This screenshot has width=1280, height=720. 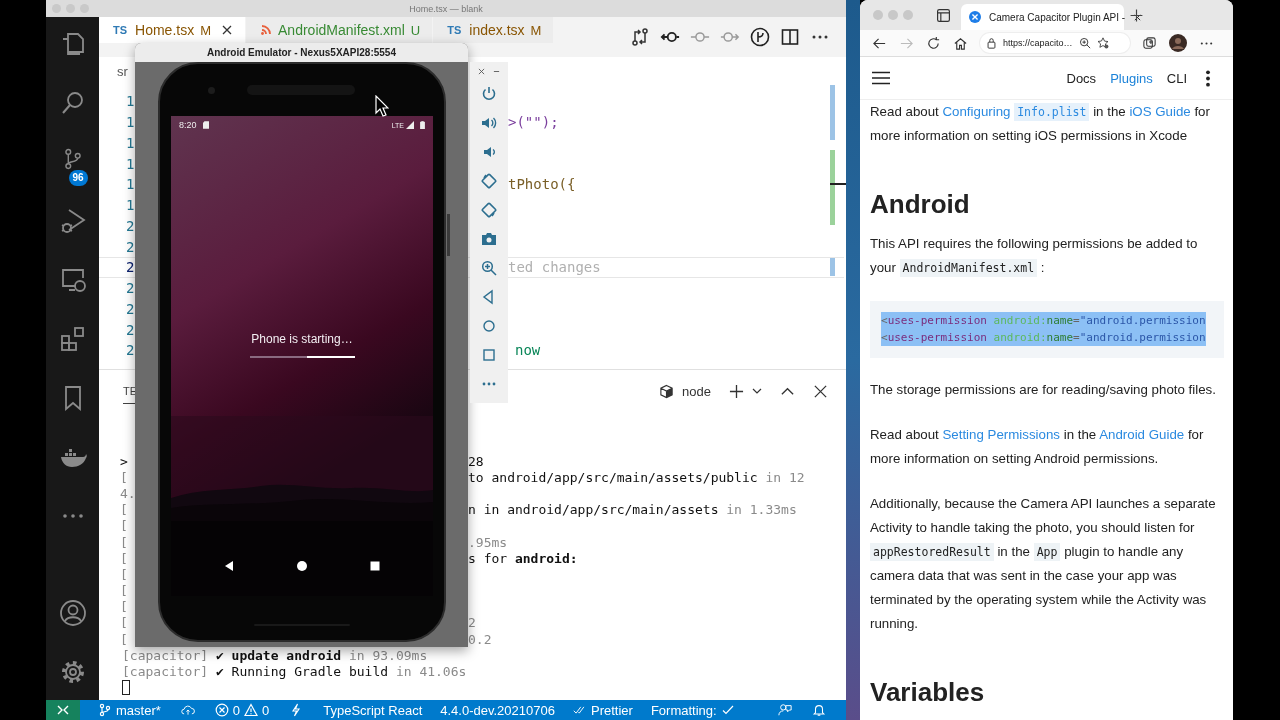 What do you see at coordinates (489, 210) in the screenshot?
I see `rotate-right-icon` at bounding box center [489, 210].